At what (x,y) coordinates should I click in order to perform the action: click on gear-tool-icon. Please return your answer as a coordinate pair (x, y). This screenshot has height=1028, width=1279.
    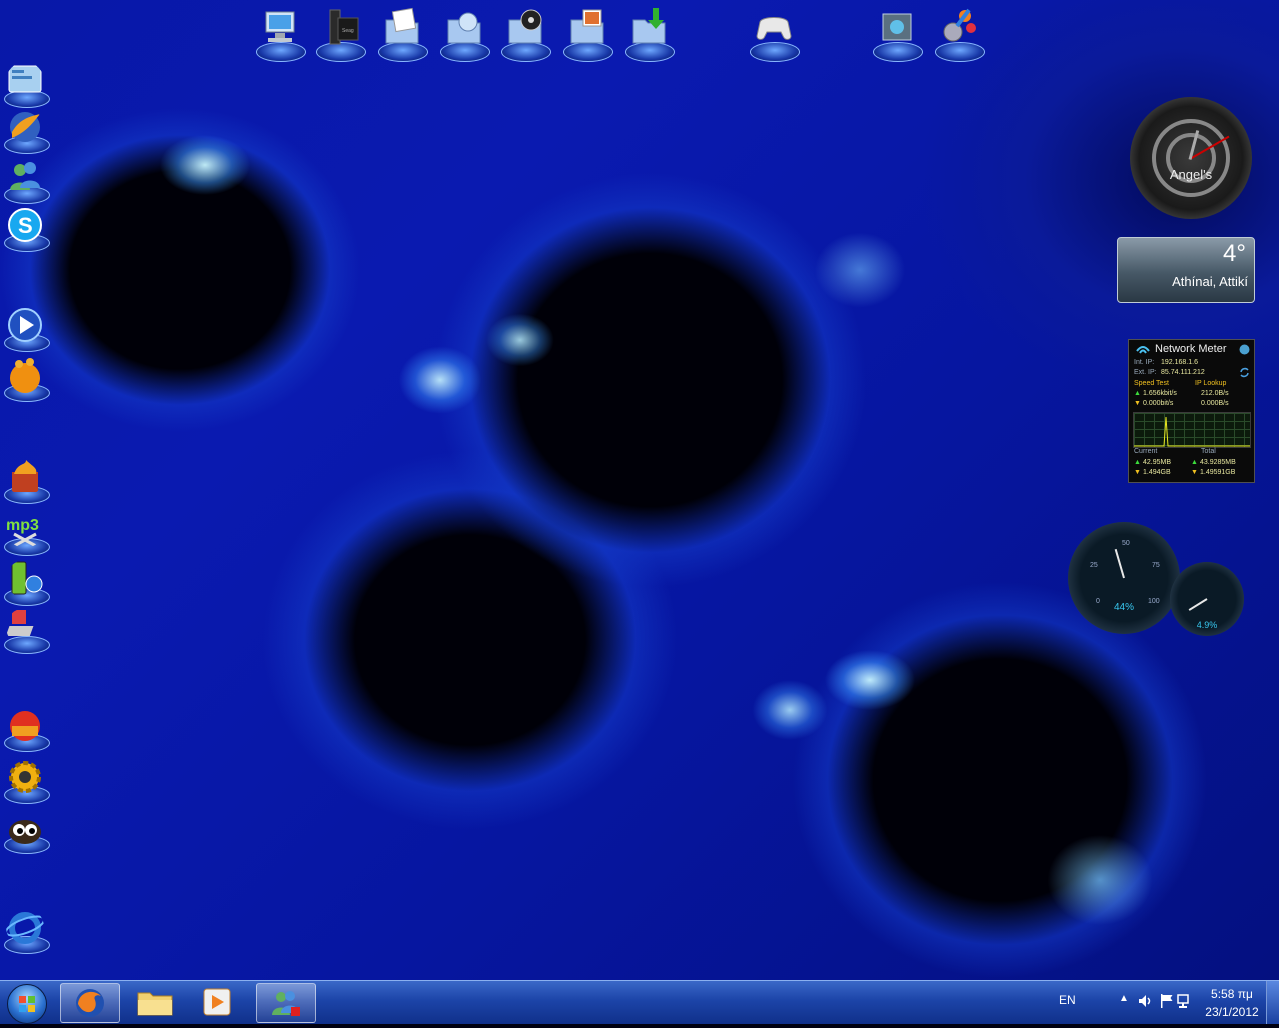
    Looking at the image, I should click on (26, 781).